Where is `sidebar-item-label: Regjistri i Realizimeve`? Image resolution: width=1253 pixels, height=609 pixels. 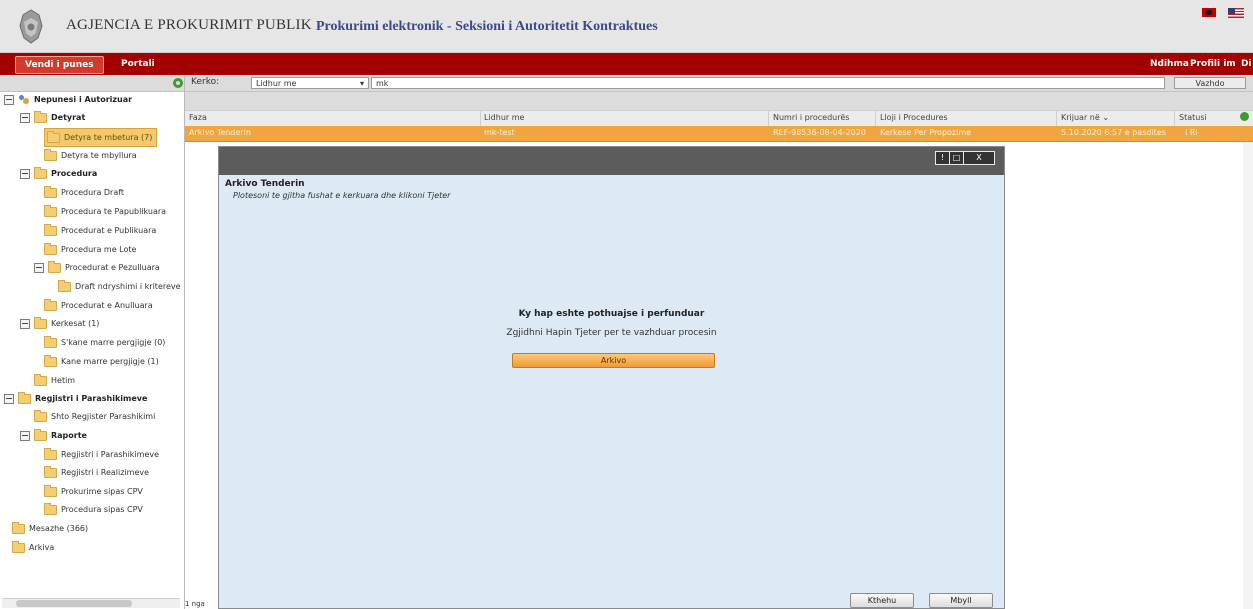
sidebar-item-label: Regjistri i Realizimeve is located at coordinates (105, 472).